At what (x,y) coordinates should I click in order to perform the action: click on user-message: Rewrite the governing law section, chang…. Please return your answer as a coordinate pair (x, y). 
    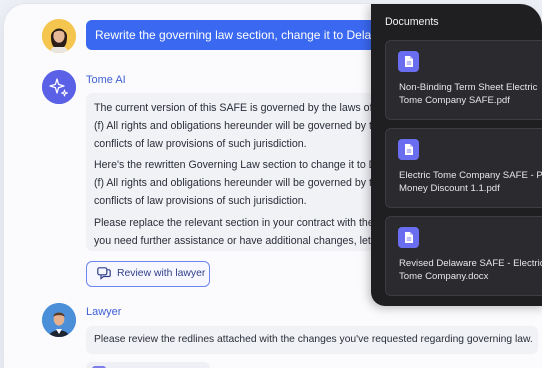
    Looking at the image, I should click on (246, 35).